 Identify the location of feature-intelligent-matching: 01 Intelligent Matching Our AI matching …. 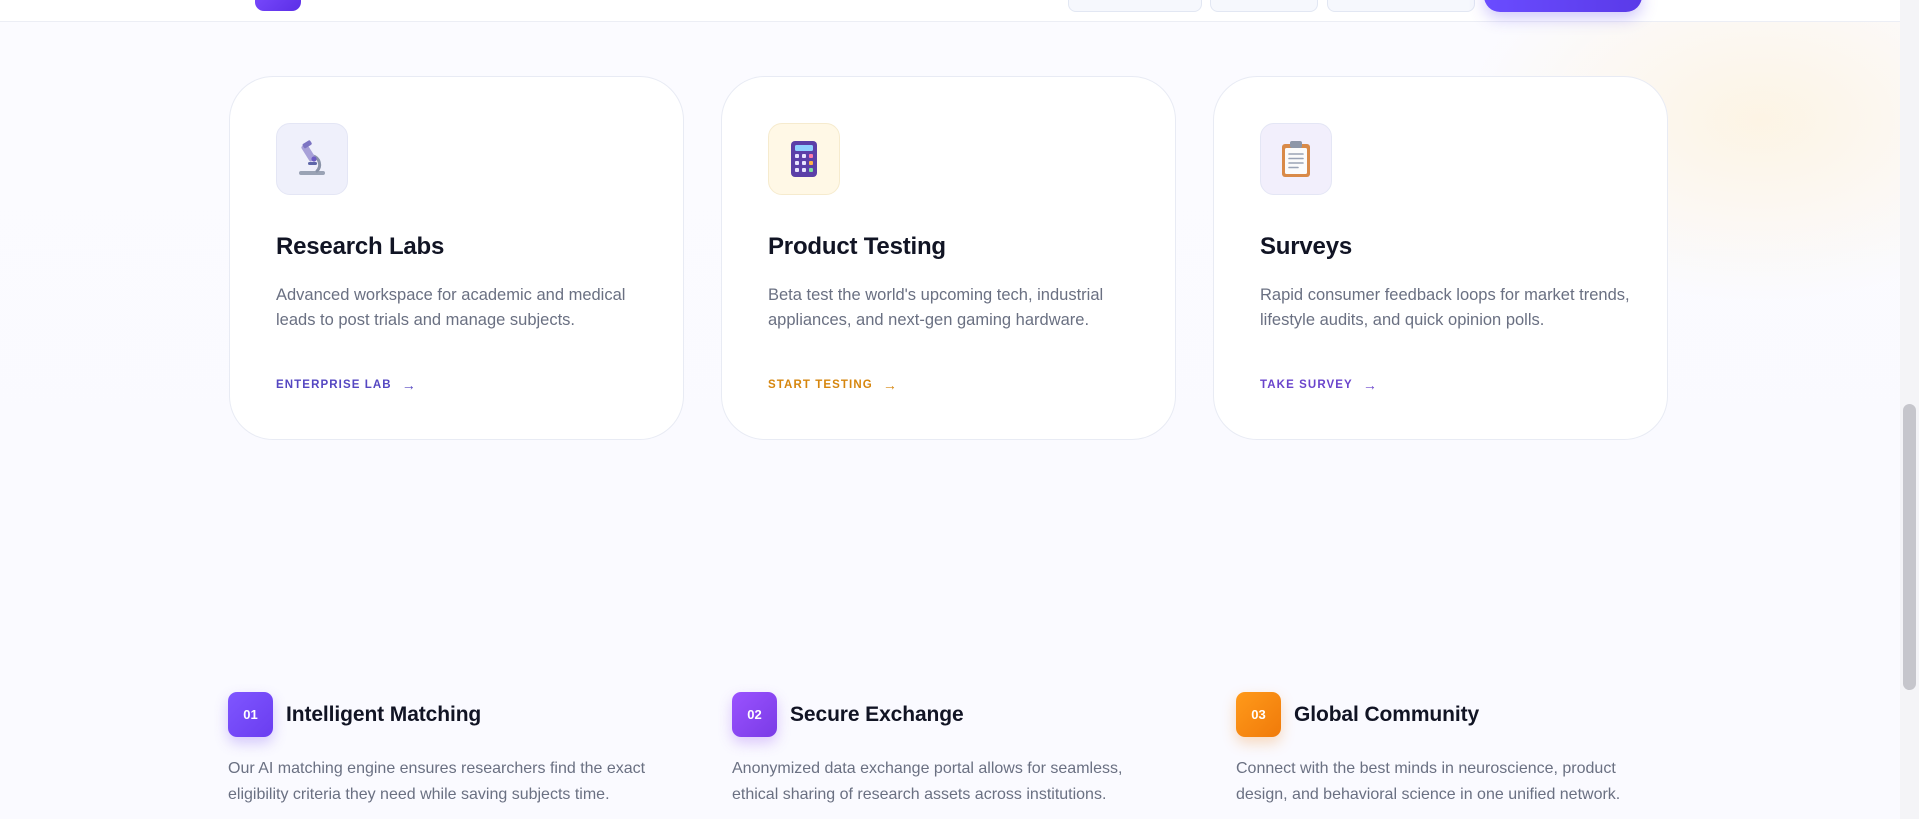
(448, 750).